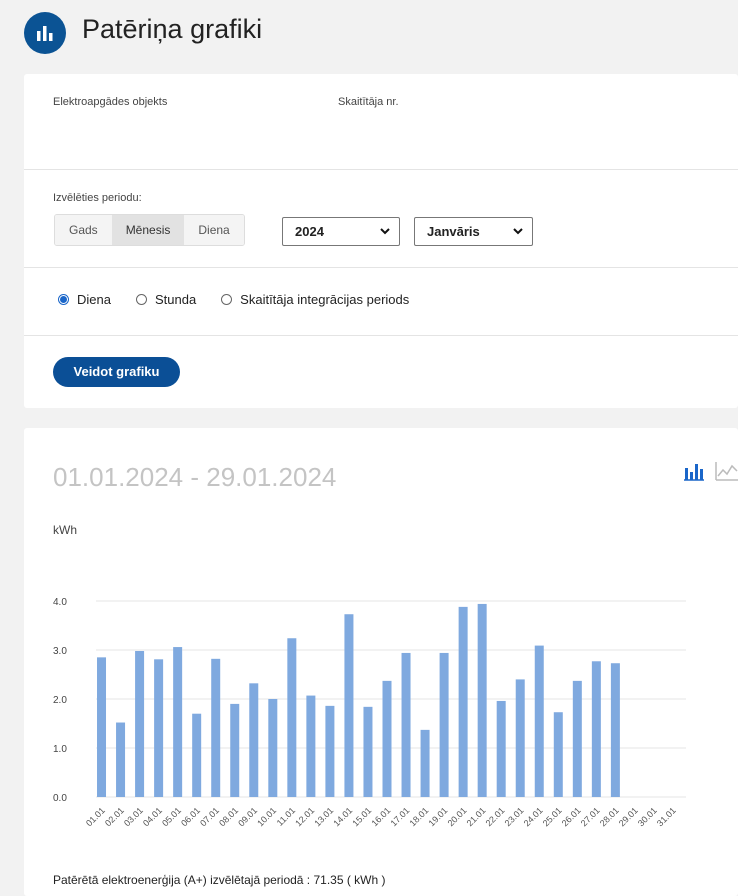 This screenshot has width=738, height=896. Describe the element at coordinates (286, 816) in the screenshot. I see `x-tick-label: 11.01` at that location.